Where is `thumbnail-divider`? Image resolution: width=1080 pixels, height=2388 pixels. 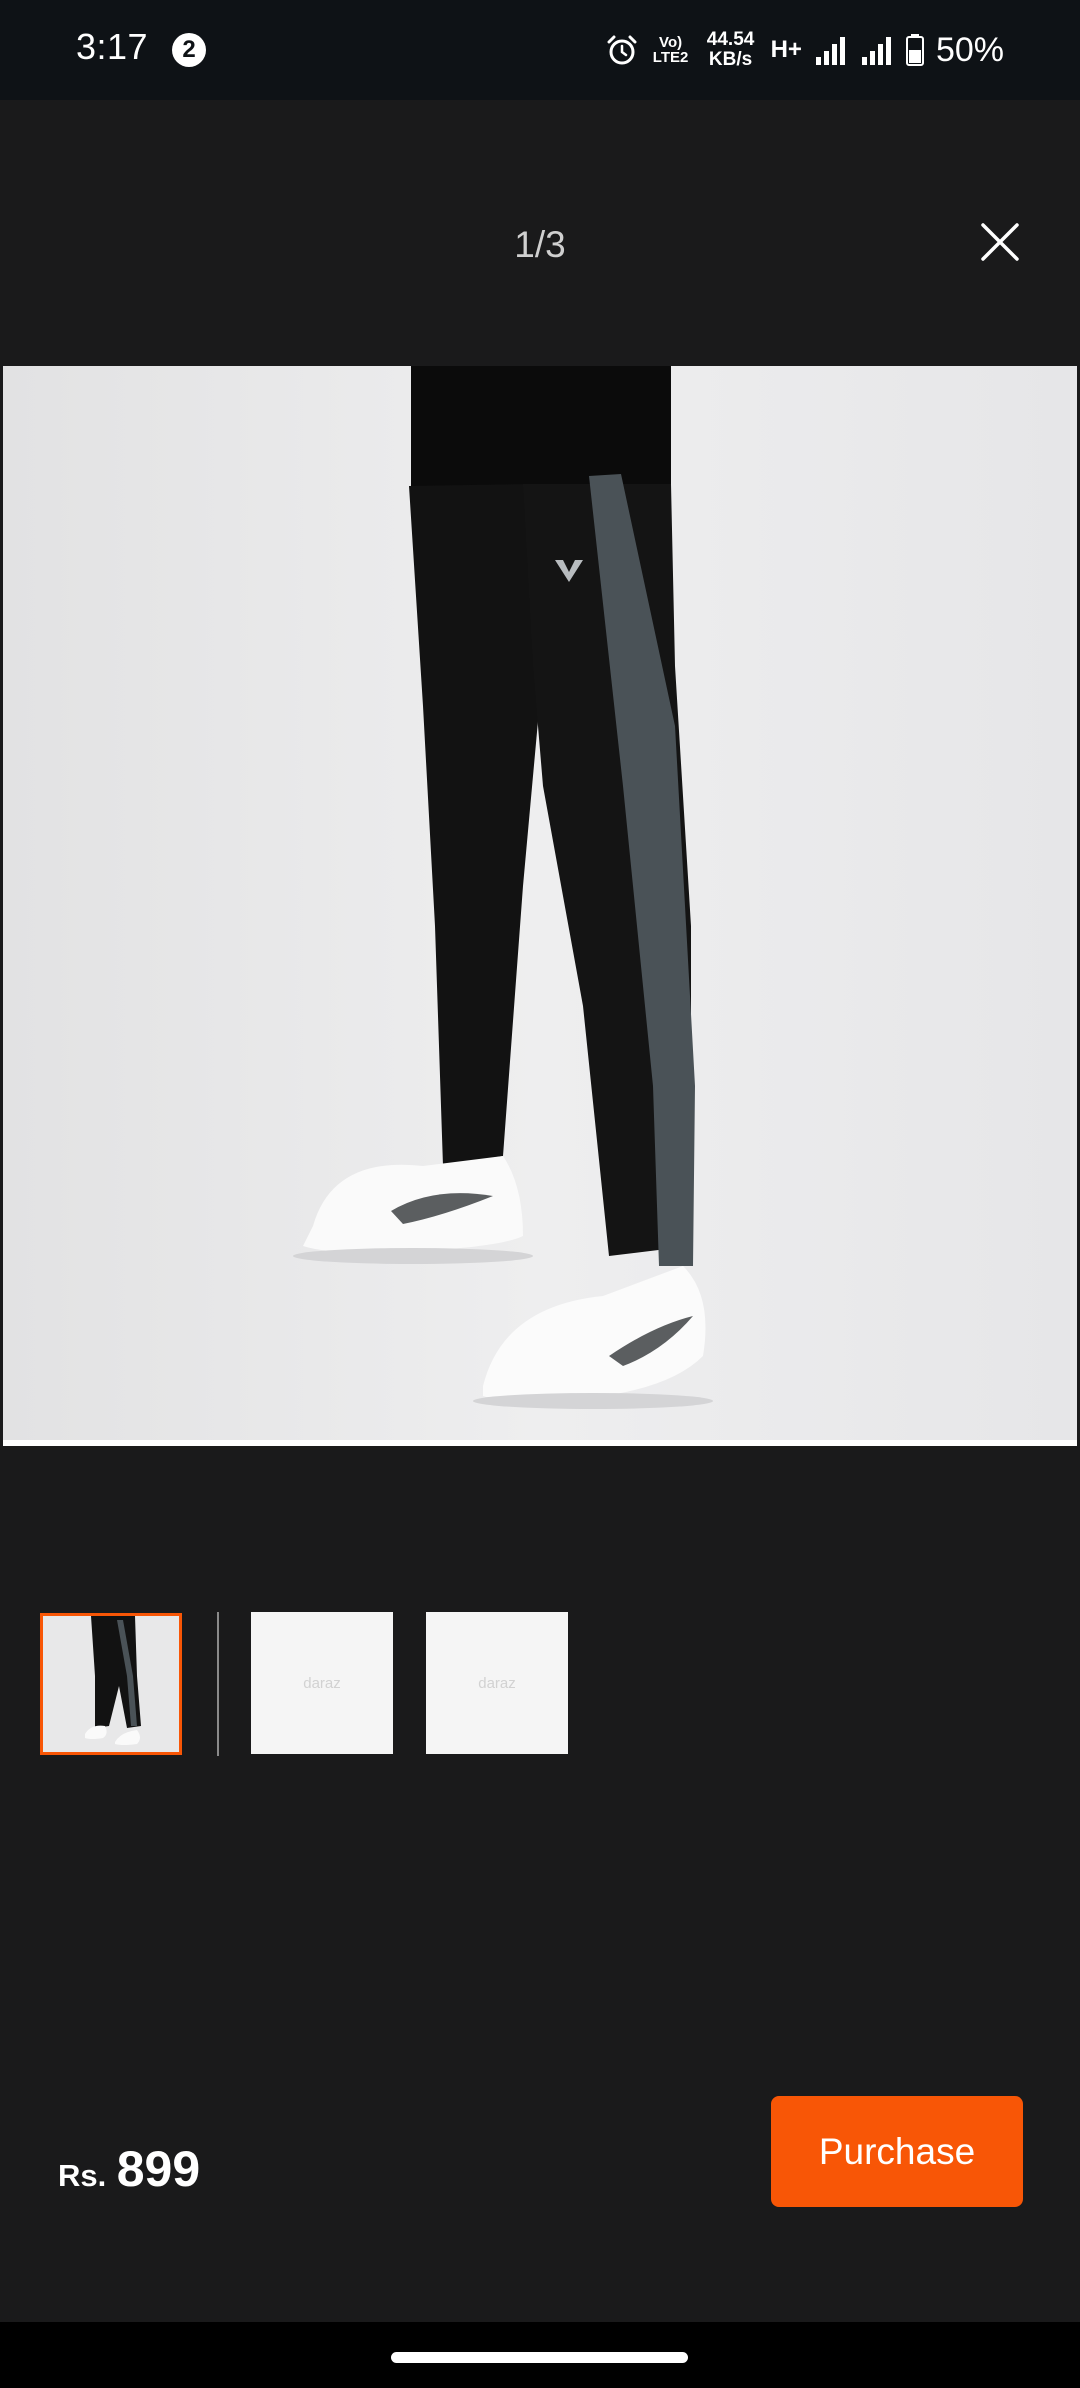 thumbnail-divider is located at coordinates (218, 1684).